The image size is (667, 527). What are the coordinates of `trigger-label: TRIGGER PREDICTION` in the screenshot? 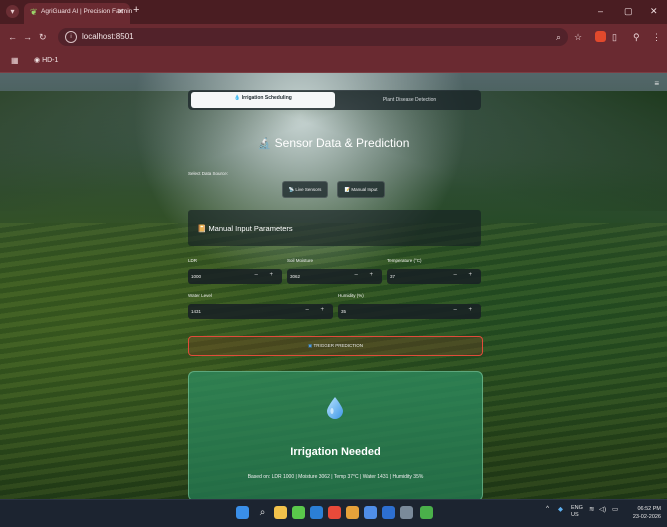 It's located at (338, 345).